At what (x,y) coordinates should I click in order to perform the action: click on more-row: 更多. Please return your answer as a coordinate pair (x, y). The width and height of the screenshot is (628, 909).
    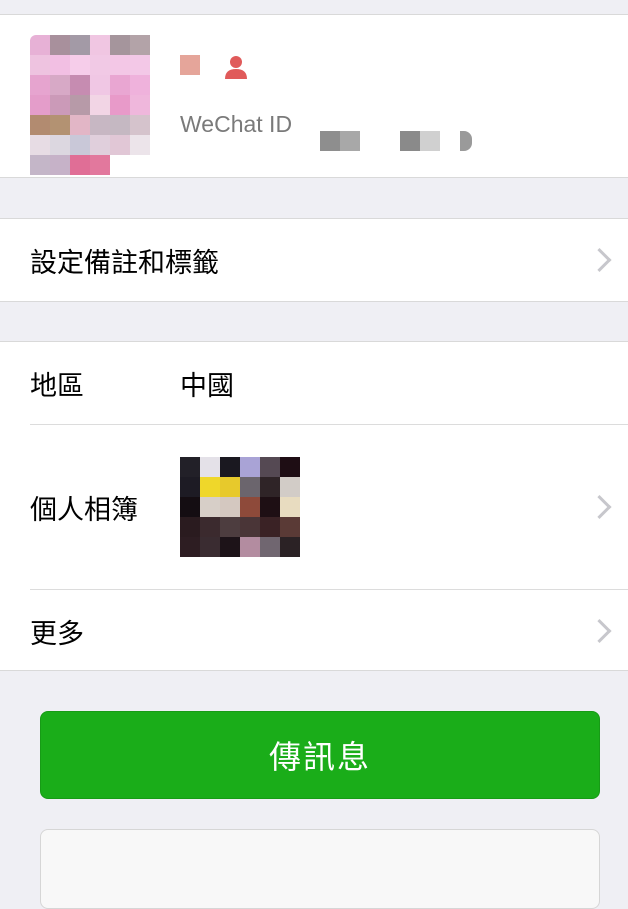
    Looking at the image, I should click on (314, 631).